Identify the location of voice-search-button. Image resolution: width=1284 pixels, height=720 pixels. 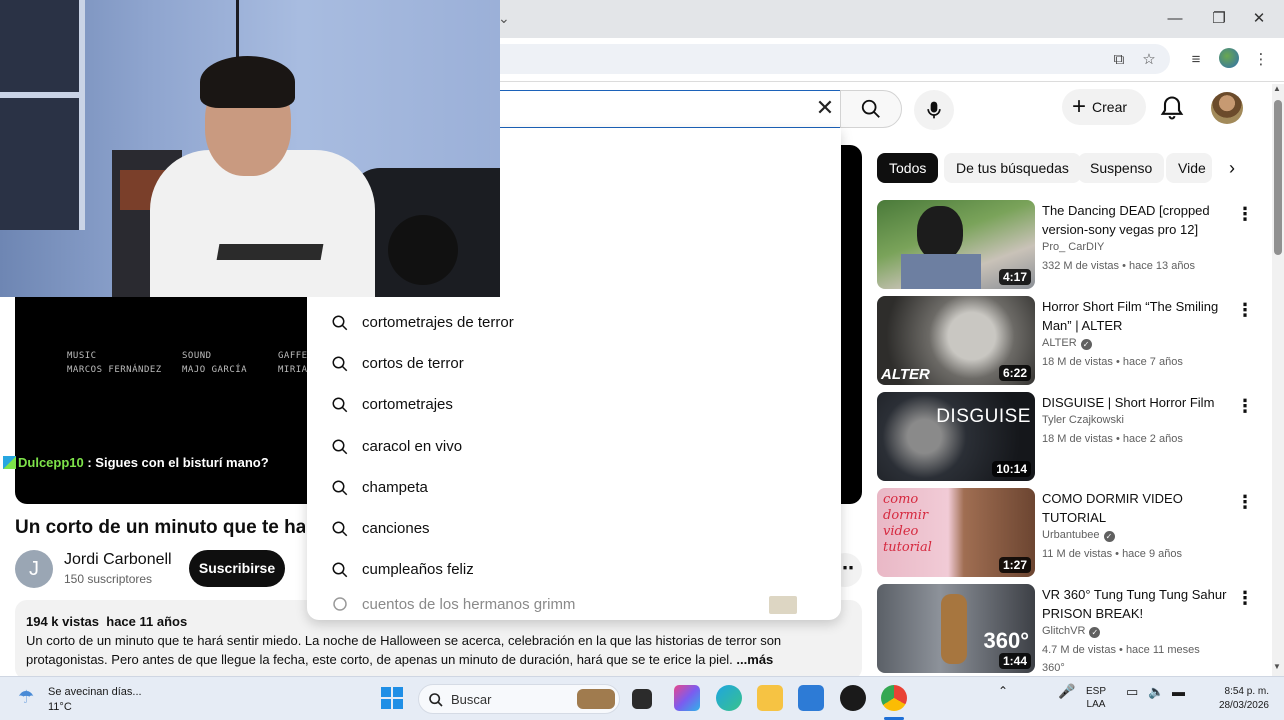
(934, 110).